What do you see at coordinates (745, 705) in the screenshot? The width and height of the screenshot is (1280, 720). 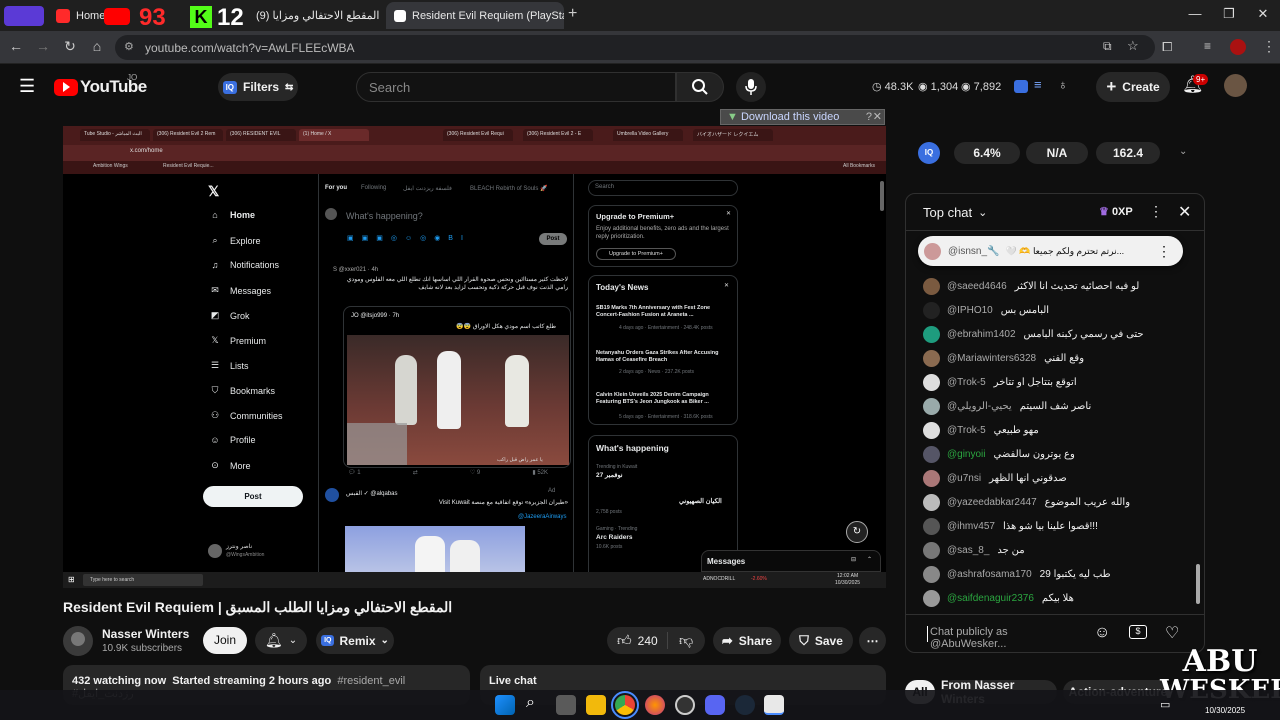 I see `steam-icon` at bounding box center [745, 705].